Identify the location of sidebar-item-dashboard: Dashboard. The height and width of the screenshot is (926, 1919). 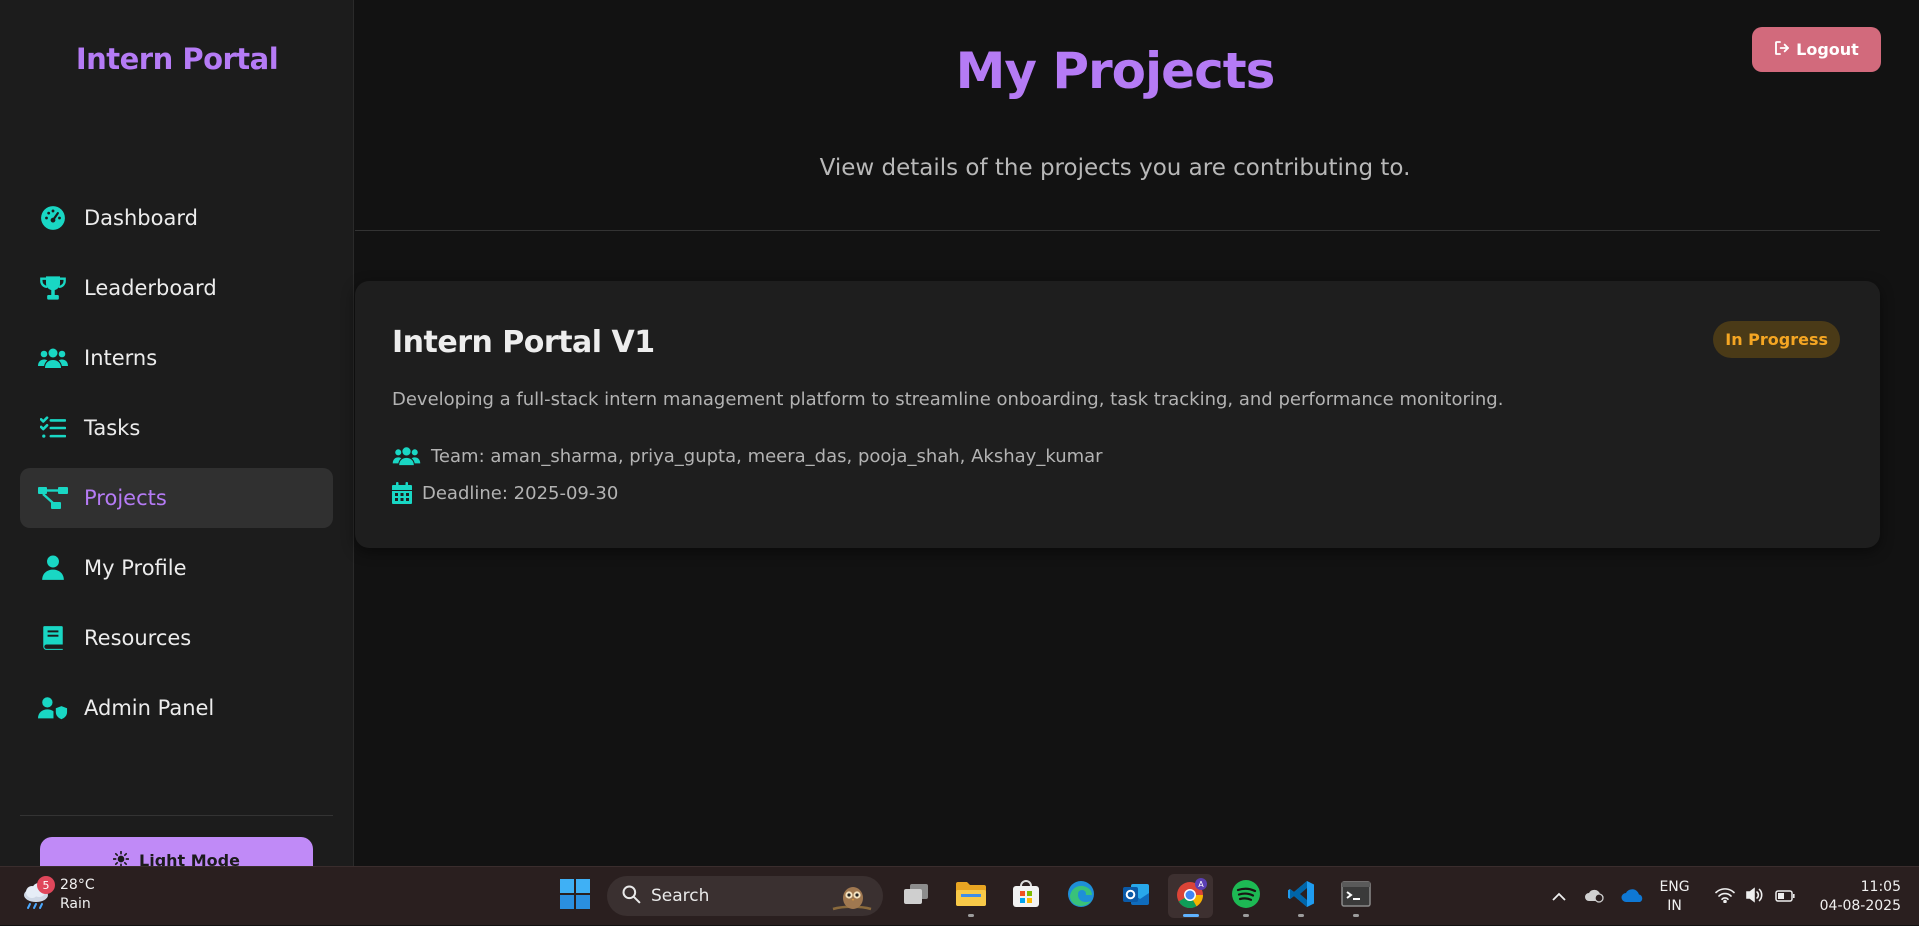
(176, 218).